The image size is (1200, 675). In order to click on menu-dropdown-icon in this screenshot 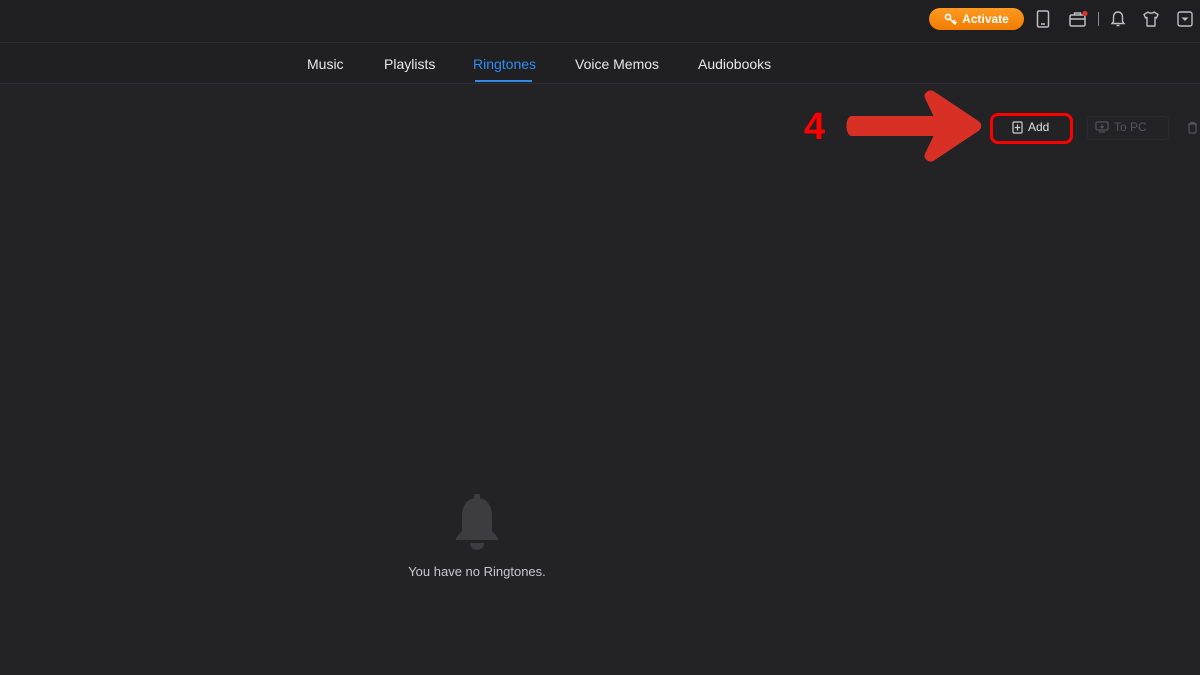, I will do `click(1185, 19)`.